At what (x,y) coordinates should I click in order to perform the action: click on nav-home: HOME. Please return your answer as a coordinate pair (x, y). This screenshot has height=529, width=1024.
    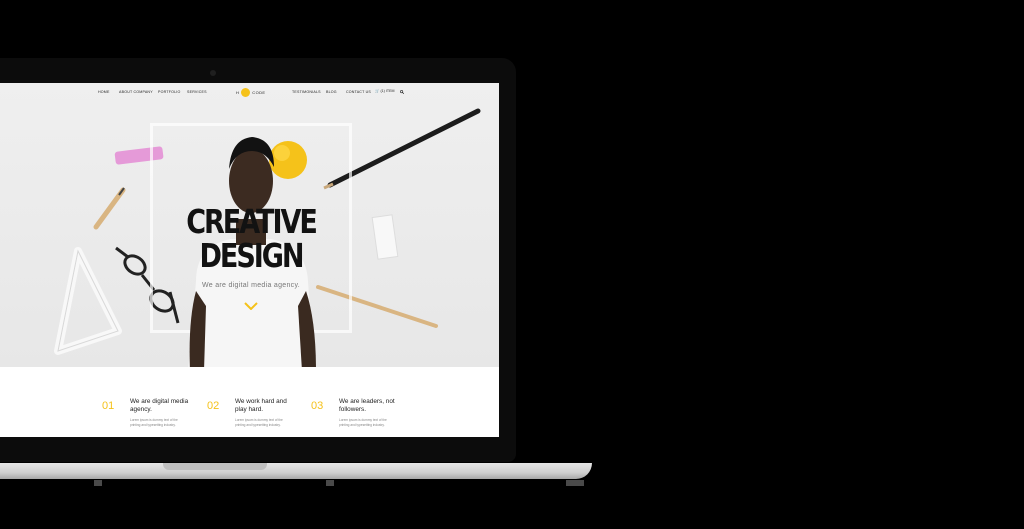
    Looking at the image, I should click on (104, 92).